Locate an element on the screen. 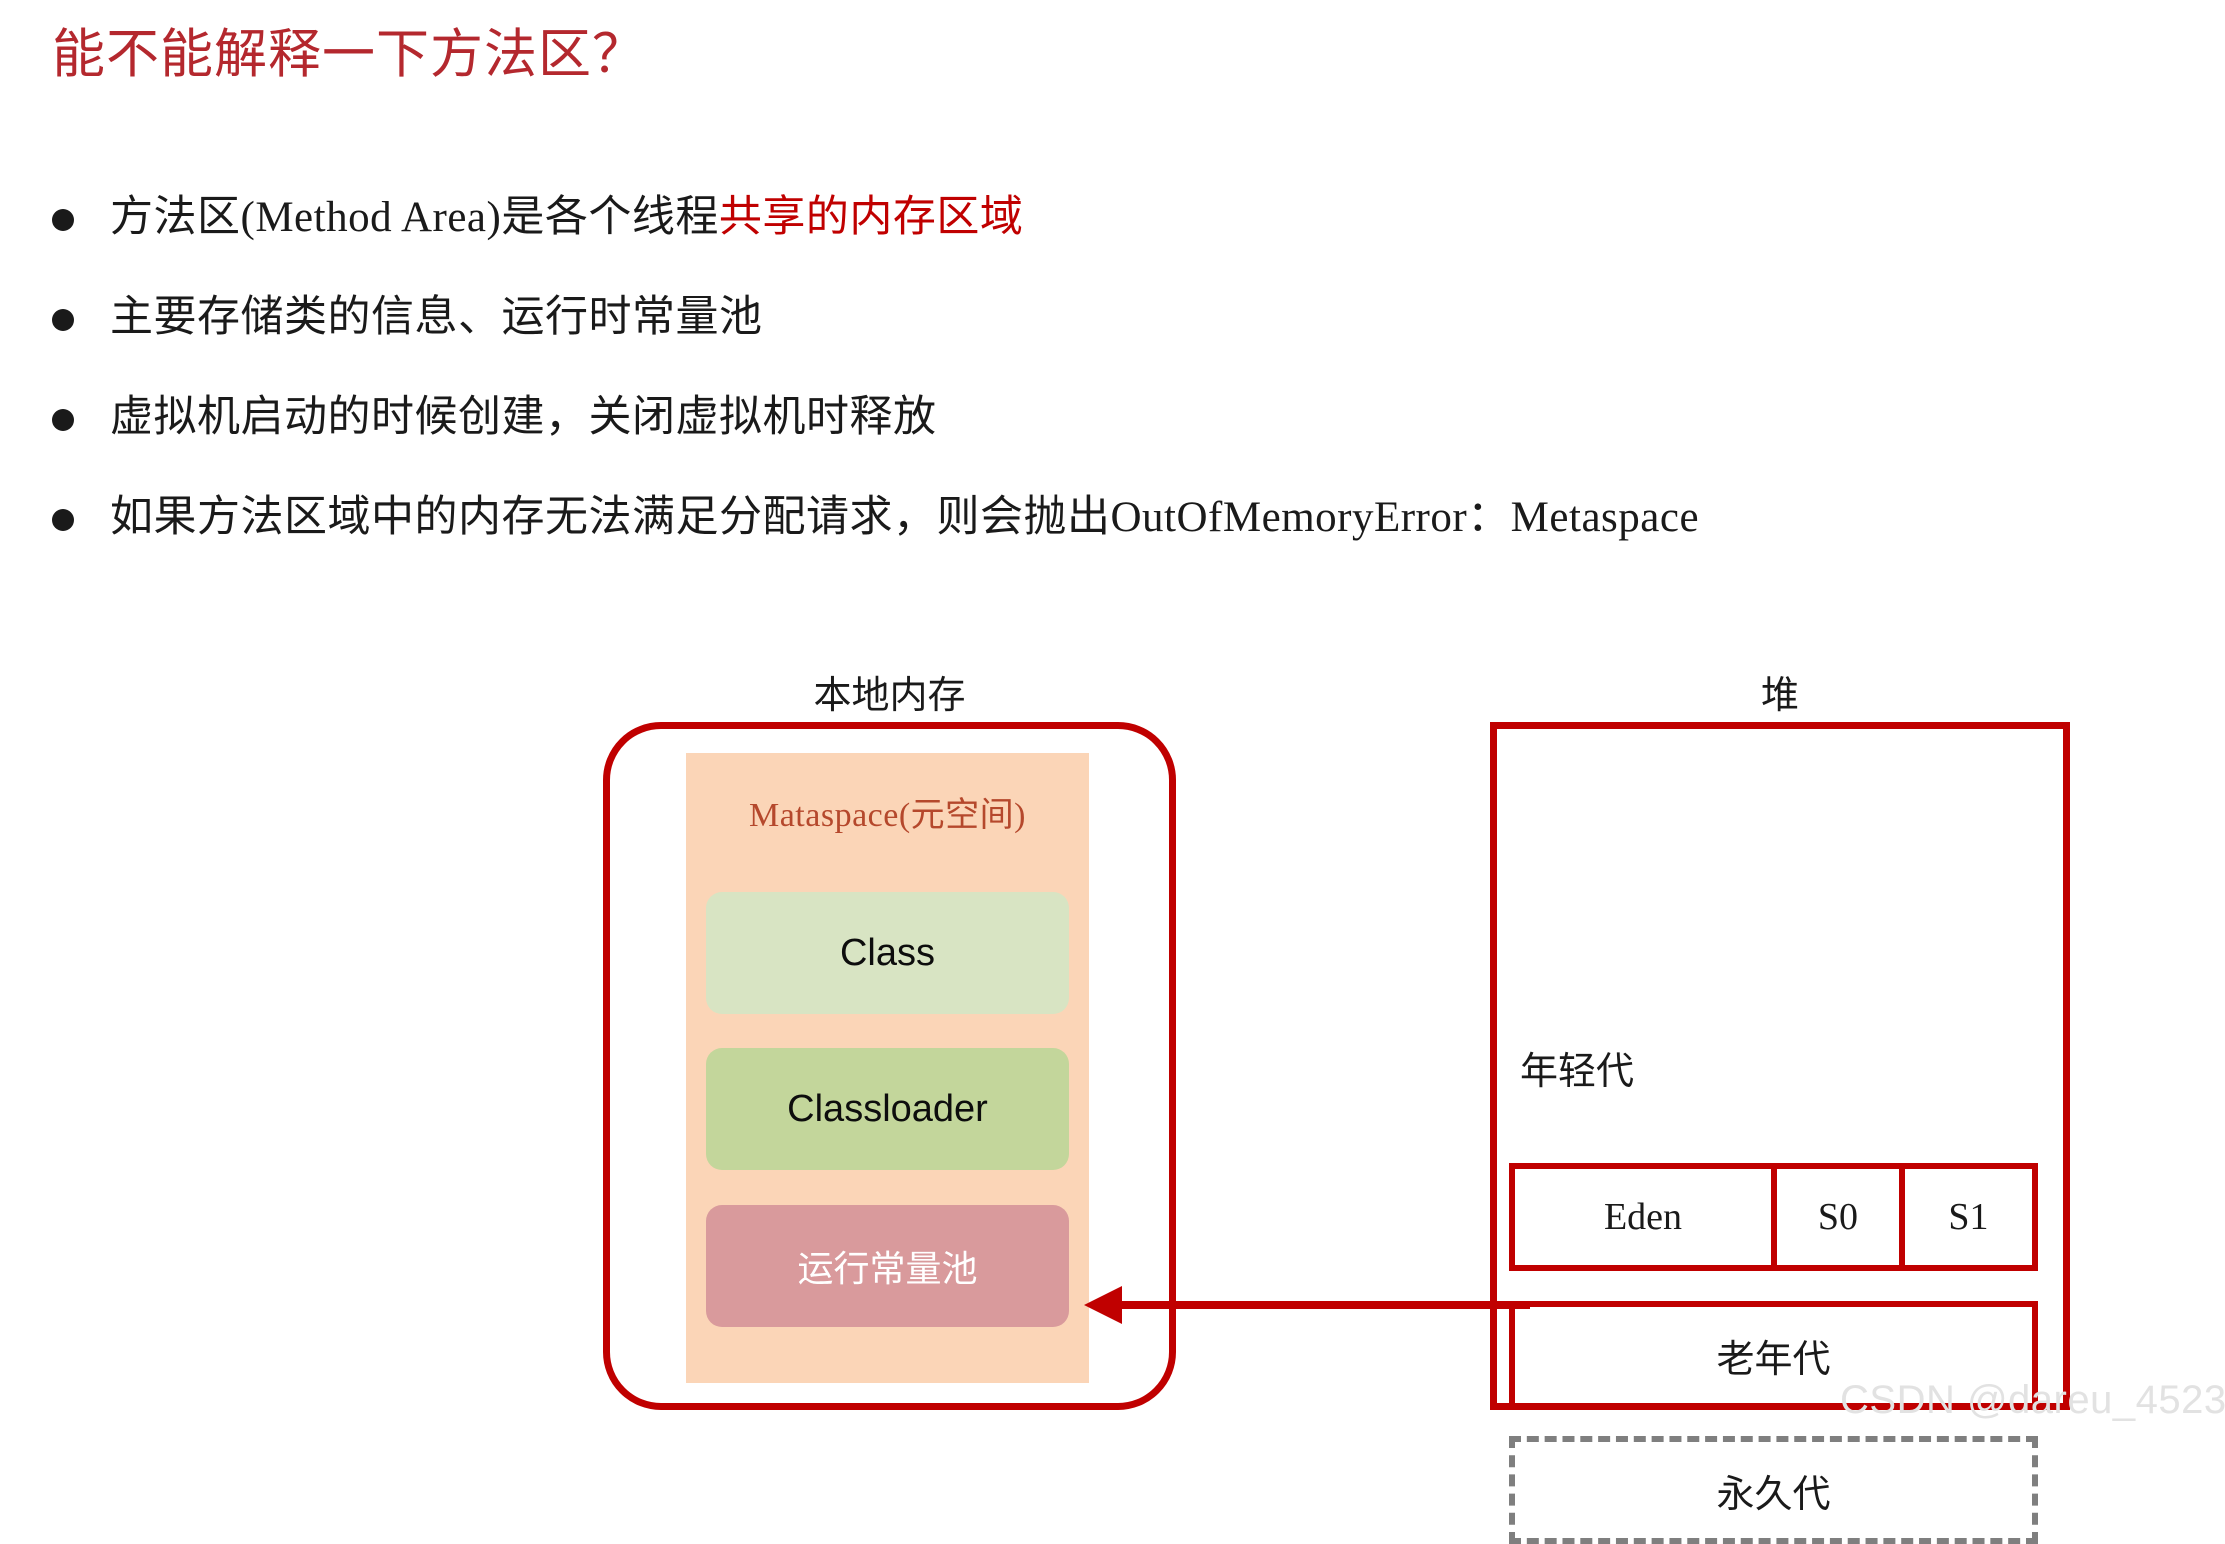  metaspace-item-classloader: Classloader is located at coordinates (887, 1109).